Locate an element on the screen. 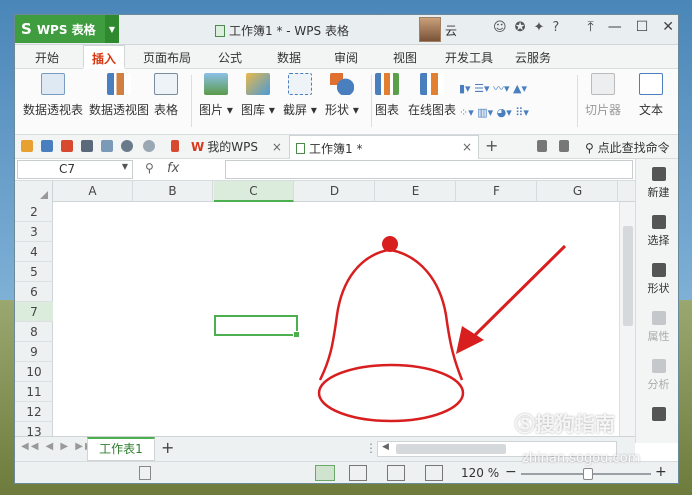 This screenshot has height=495, width=692. shape-button: 形状 is located at coordinates (657, 279).